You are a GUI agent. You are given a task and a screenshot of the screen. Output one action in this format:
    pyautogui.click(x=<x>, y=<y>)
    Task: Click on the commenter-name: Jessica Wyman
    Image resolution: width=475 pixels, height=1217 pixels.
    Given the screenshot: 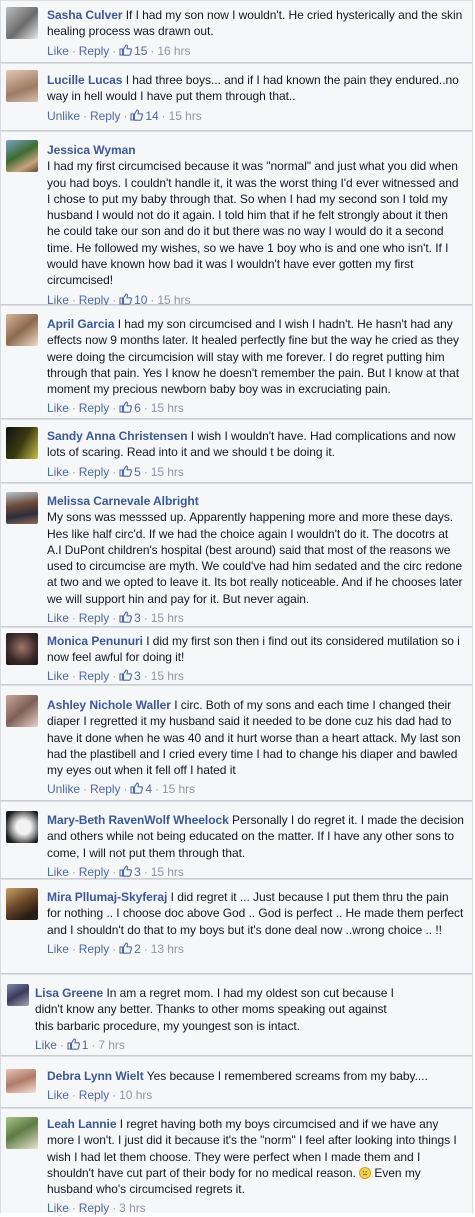 What is the action you would take?
    pyautogui.click(x=91, y=150)
    